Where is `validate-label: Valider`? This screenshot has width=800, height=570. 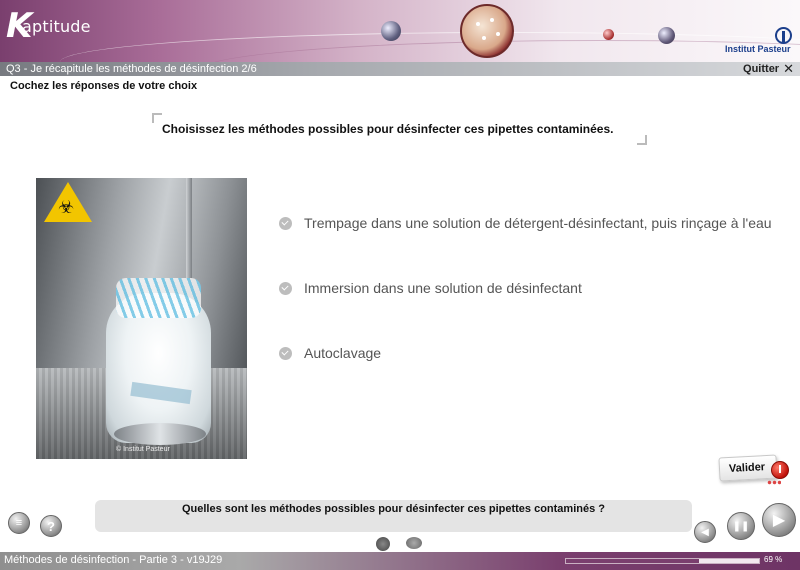
validate-label: Valider is located at coordinates (747, 468).